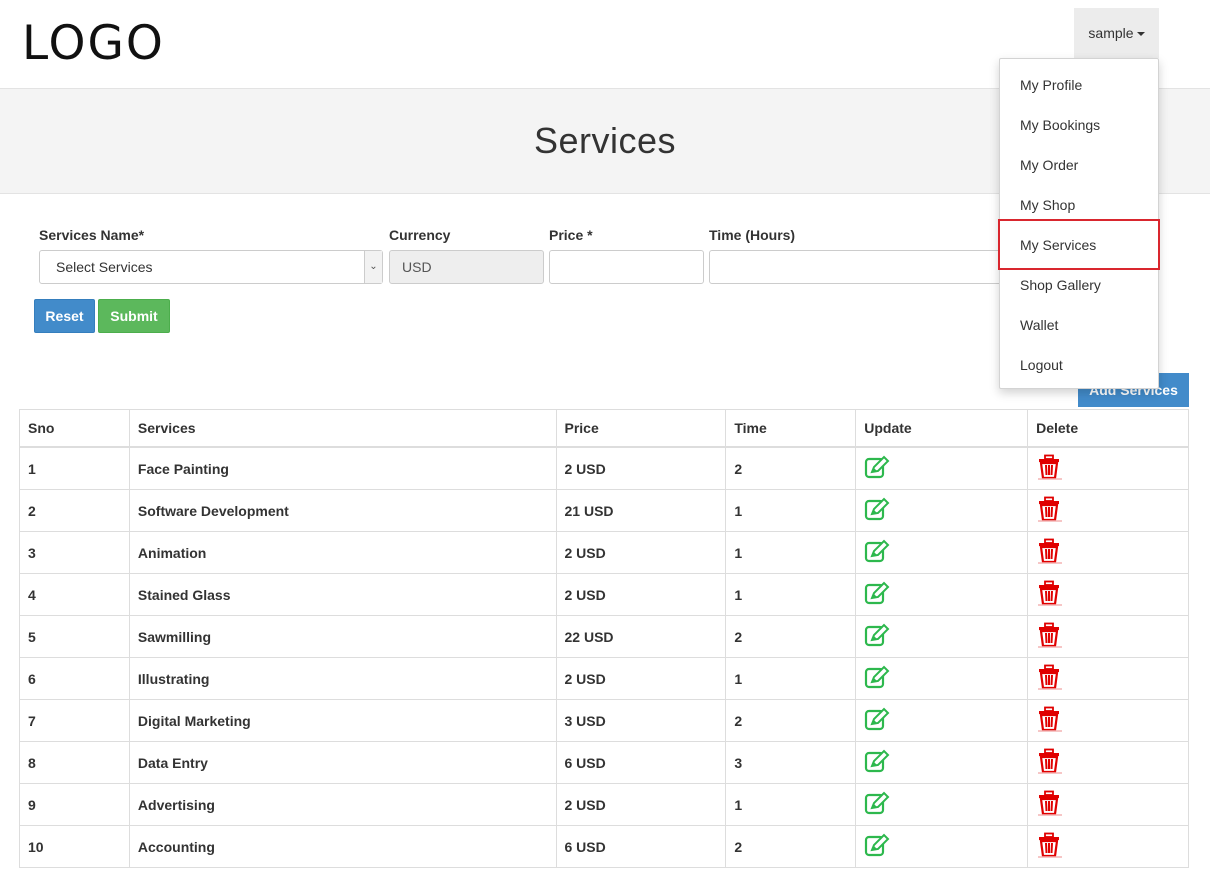 The image size is (1210, 886). What do you see at coordinates (74, 552) in the screenshot?
I see `cell-sno: 3` at bounding box center [74, 552].